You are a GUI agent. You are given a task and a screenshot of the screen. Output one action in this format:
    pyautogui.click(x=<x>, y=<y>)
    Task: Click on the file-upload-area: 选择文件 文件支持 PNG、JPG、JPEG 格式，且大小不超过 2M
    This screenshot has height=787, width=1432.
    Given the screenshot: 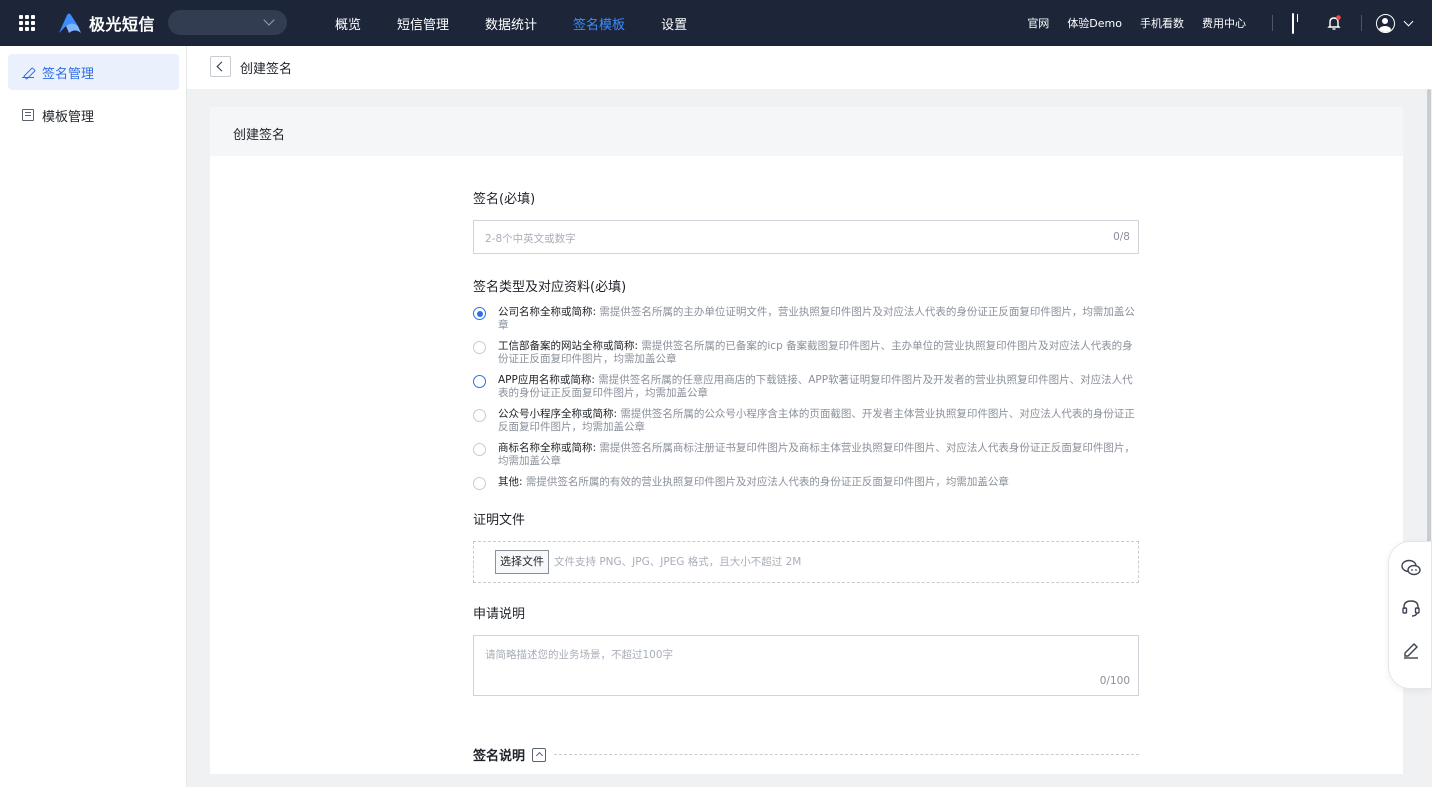 What is the action you would take?
    pyautogui.click(x=806, y=561)
    